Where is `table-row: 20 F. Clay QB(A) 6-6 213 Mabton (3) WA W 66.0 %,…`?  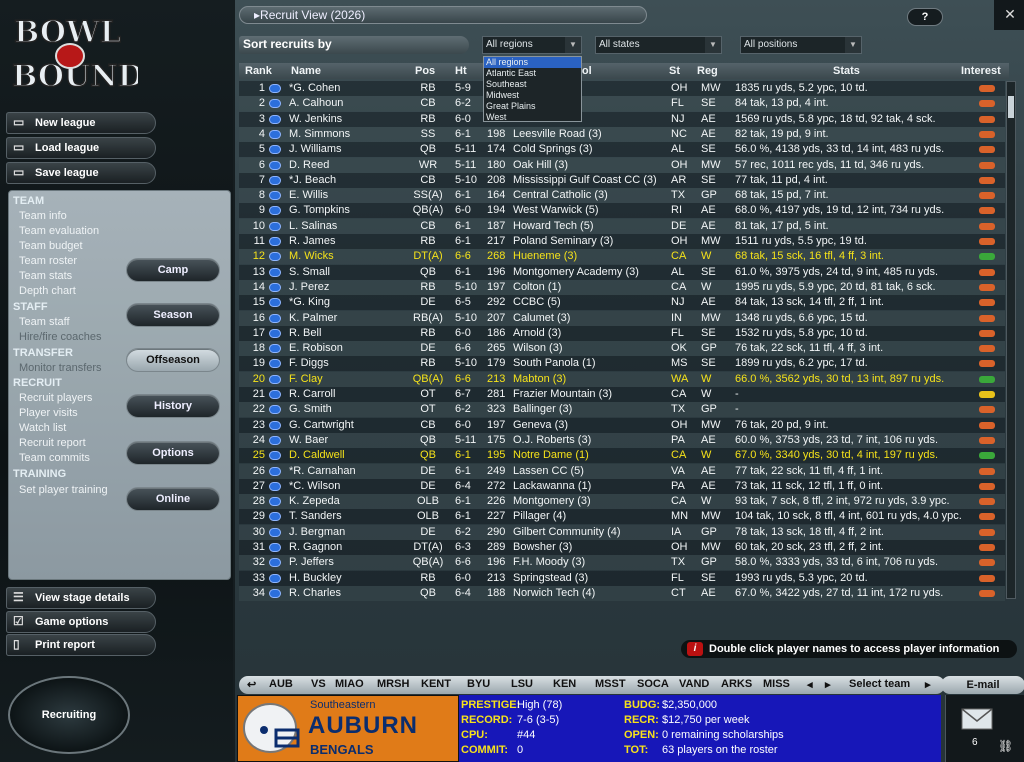
table-row: 20 F. Clay QB(A) 6-6 213 Mabton (3) WA W 66.0 %,… is located at coordinates (622, 379).